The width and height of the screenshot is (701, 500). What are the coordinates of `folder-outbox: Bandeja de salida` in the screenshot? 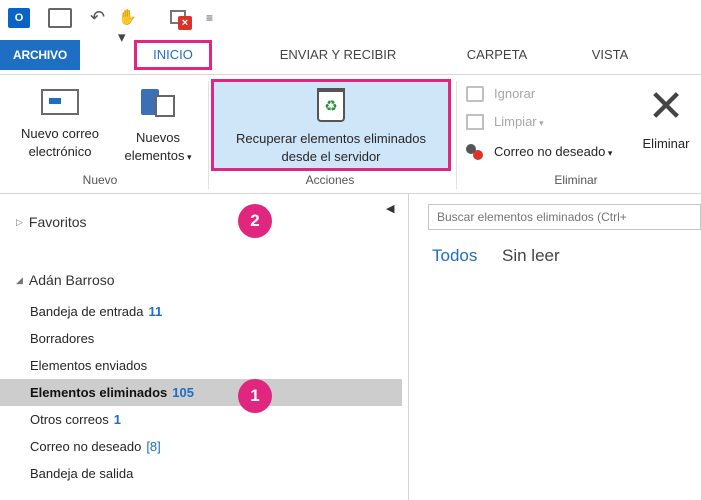 It's located at (201, 473).